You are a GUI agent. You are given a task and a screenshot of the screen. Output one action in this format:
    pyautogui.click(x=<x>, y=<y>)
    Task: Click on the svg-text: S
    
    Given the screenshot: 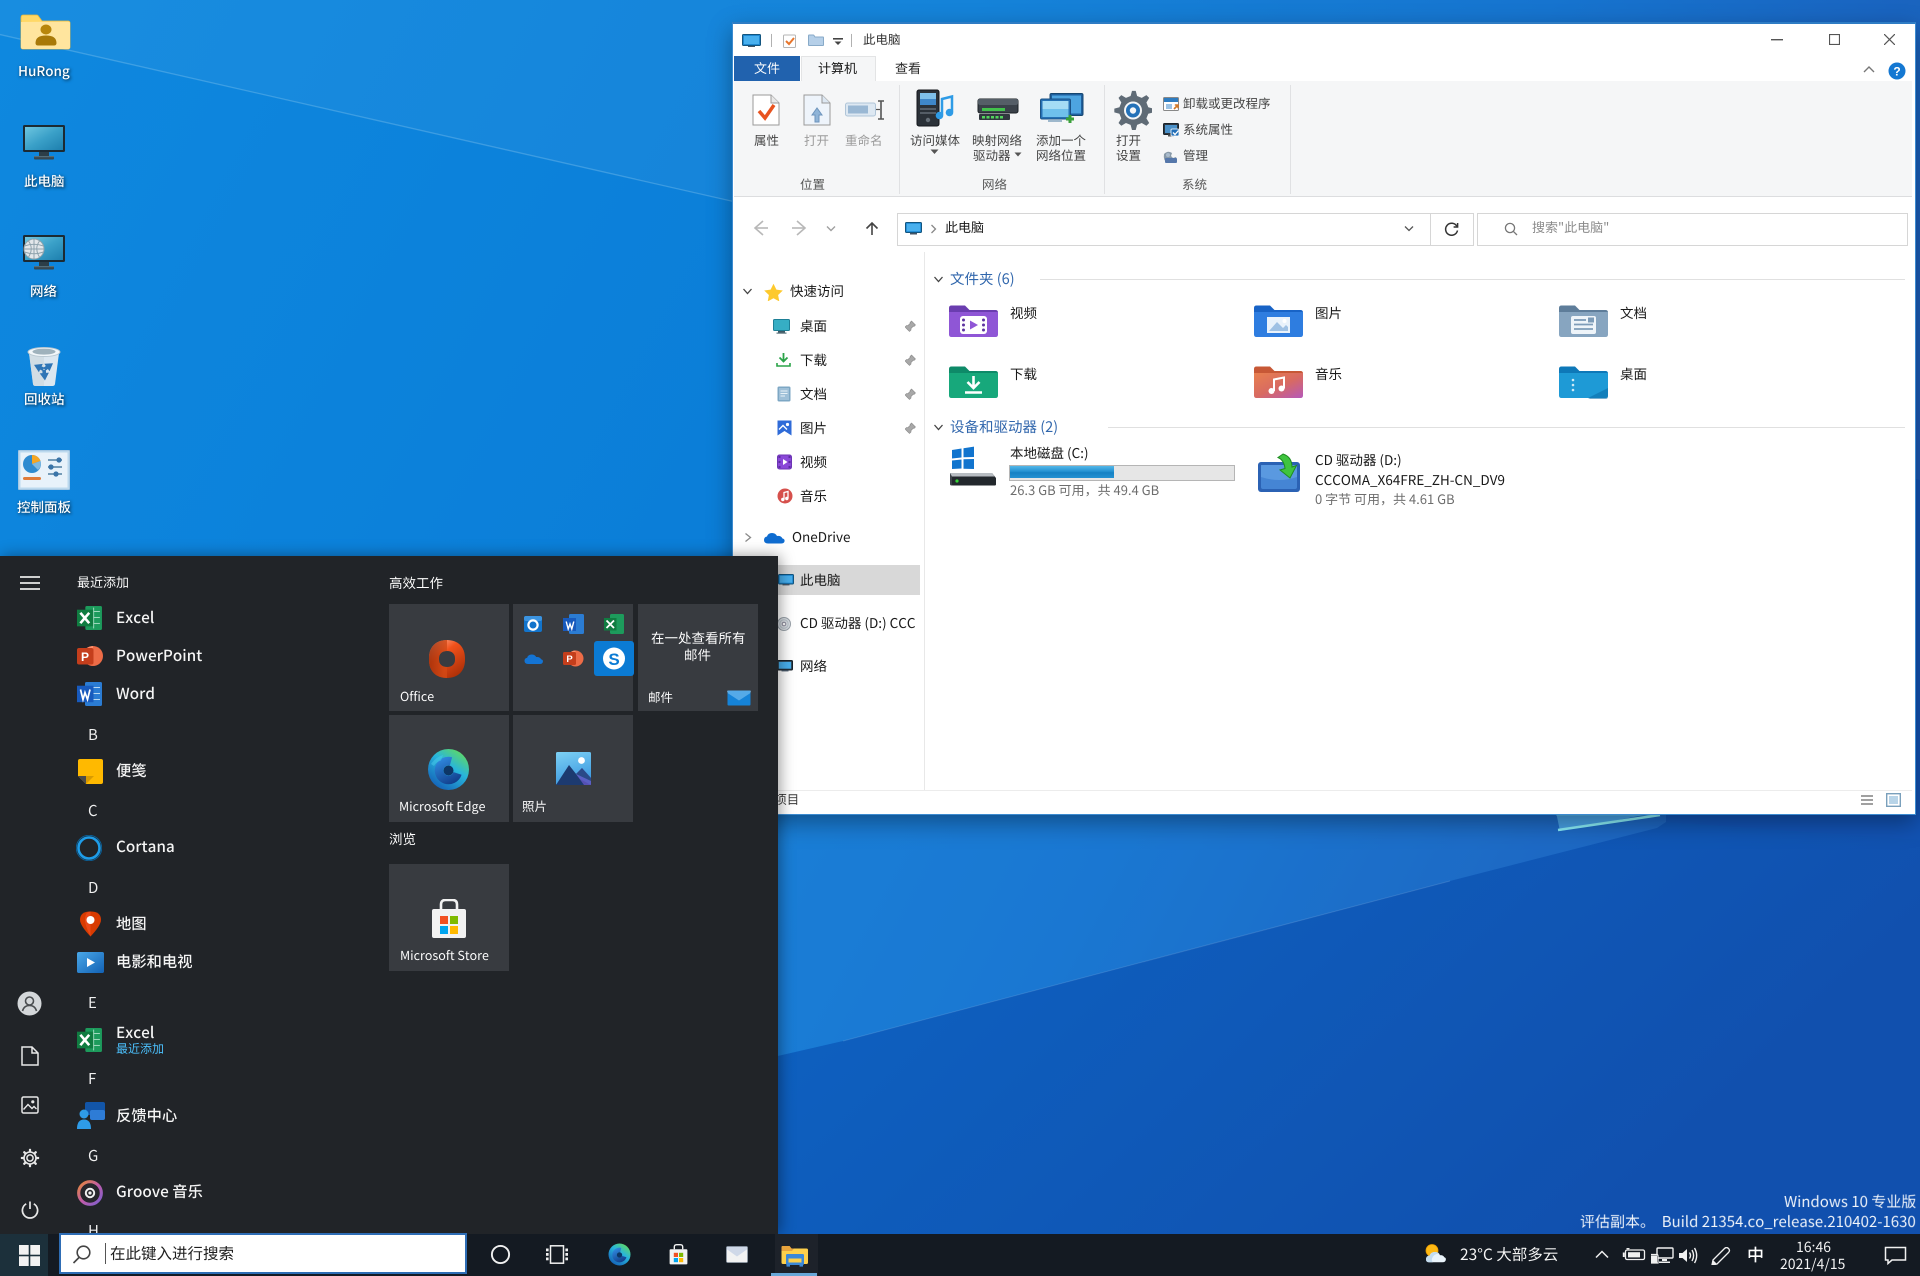 What is the action you would take?
    pyautogui.click(x=613, y=659)
    